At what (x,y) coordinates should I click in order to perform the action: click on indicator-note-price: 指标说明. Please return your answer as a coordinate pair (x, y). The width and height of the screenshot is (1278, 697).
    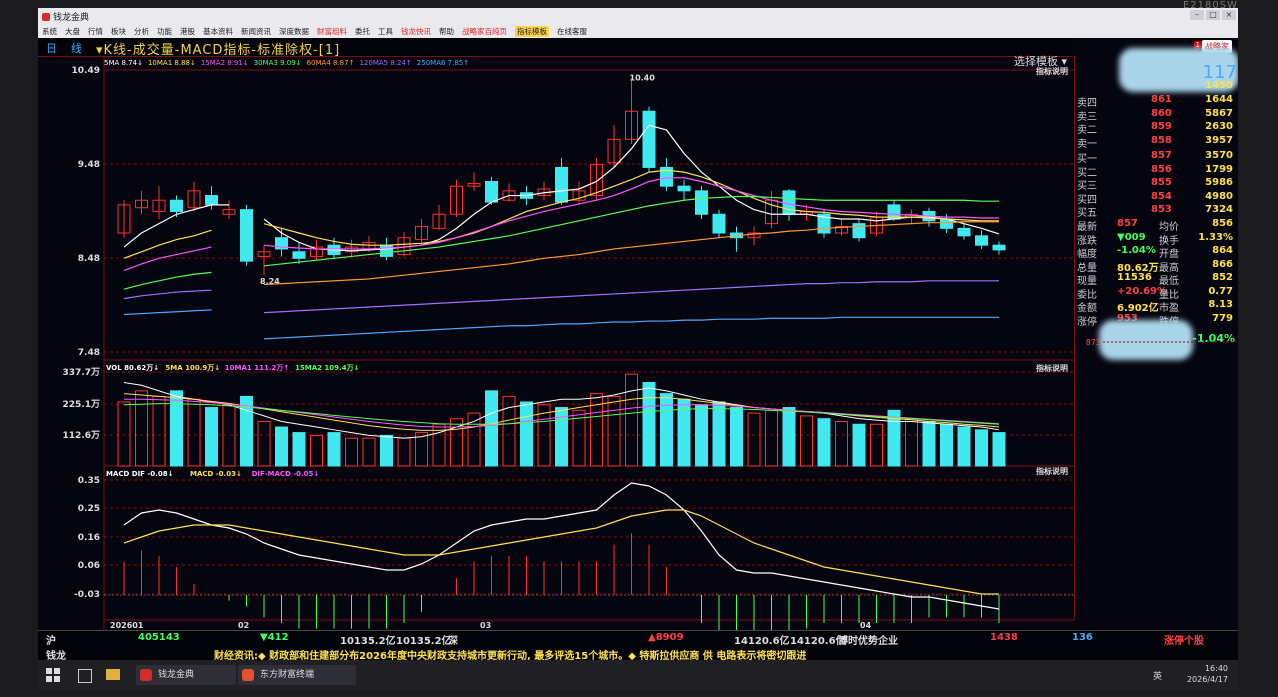
    Looking at the image, I should click on (1052, 71).